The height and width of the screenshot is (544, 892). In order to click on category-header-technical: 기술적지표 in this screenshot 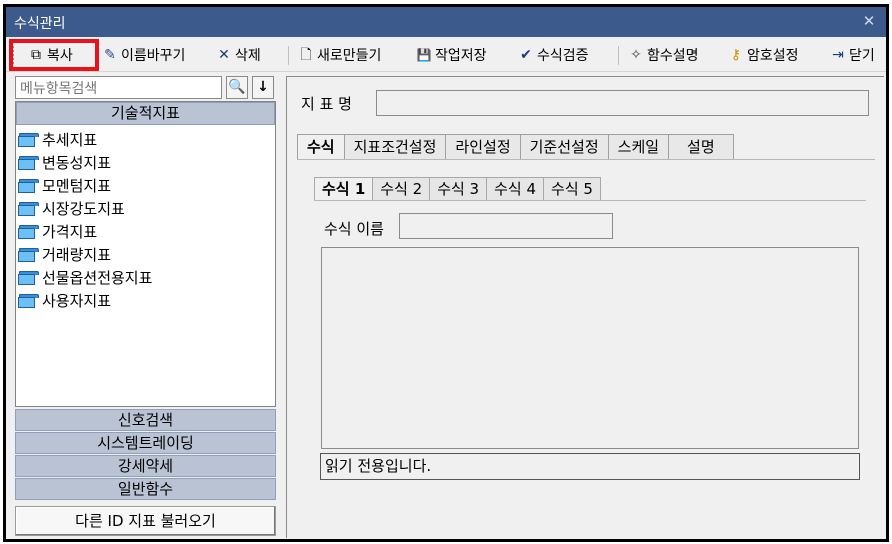, I will do `click(145, 113)`.